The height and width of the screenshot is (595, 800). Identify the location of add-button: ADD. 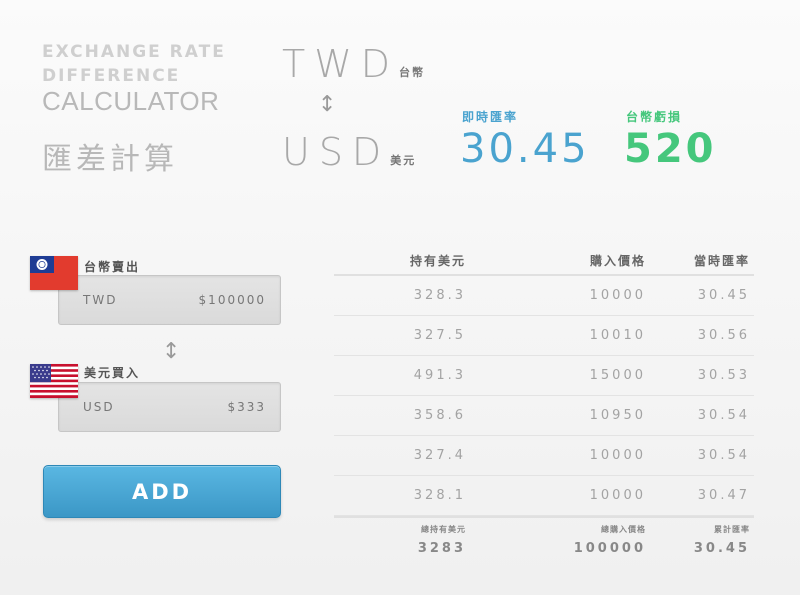
(162, 491).